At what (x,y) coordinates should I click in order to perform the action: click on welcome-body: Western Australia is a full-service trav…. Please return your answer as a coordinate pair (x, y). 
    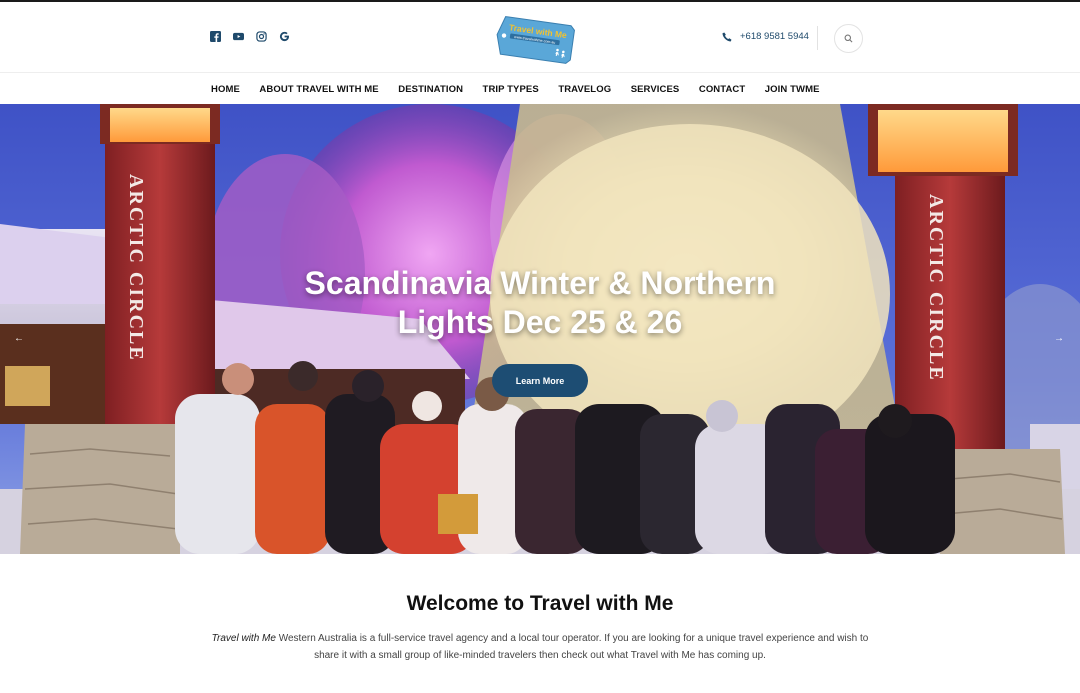
    Looking at the image, I should click on (572, 647).